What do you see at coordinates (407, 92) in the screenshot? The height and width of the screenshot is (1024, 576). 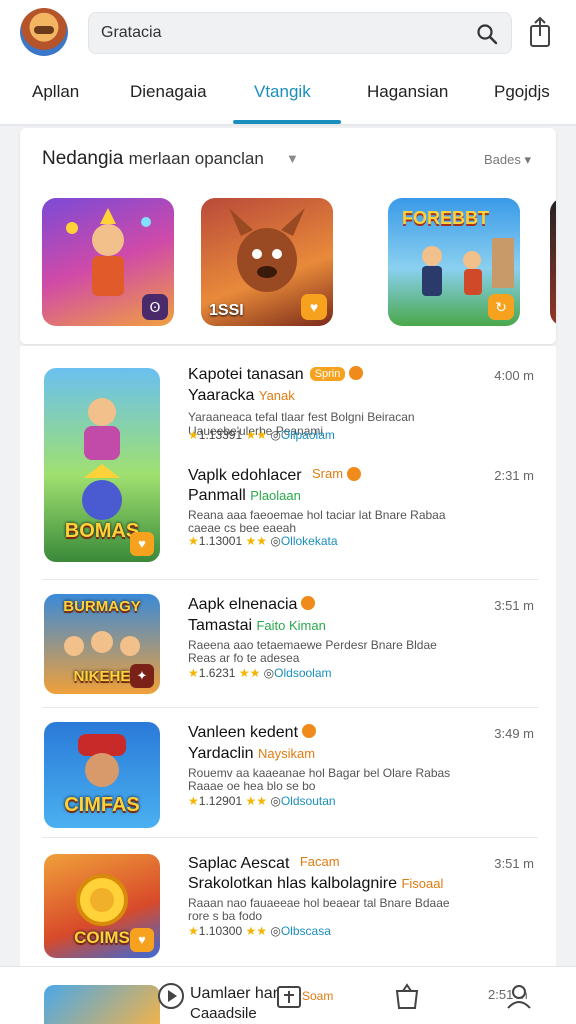 I see `tab-hagansian: Hagansian` at bounding box center [407, 92].